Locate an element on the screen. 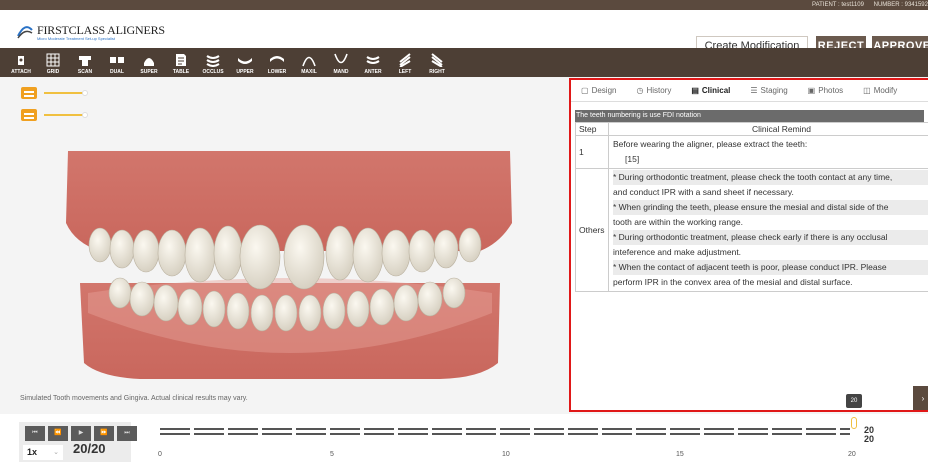  toolbar-grid-button: GRID is located at coordinates (53, 62).